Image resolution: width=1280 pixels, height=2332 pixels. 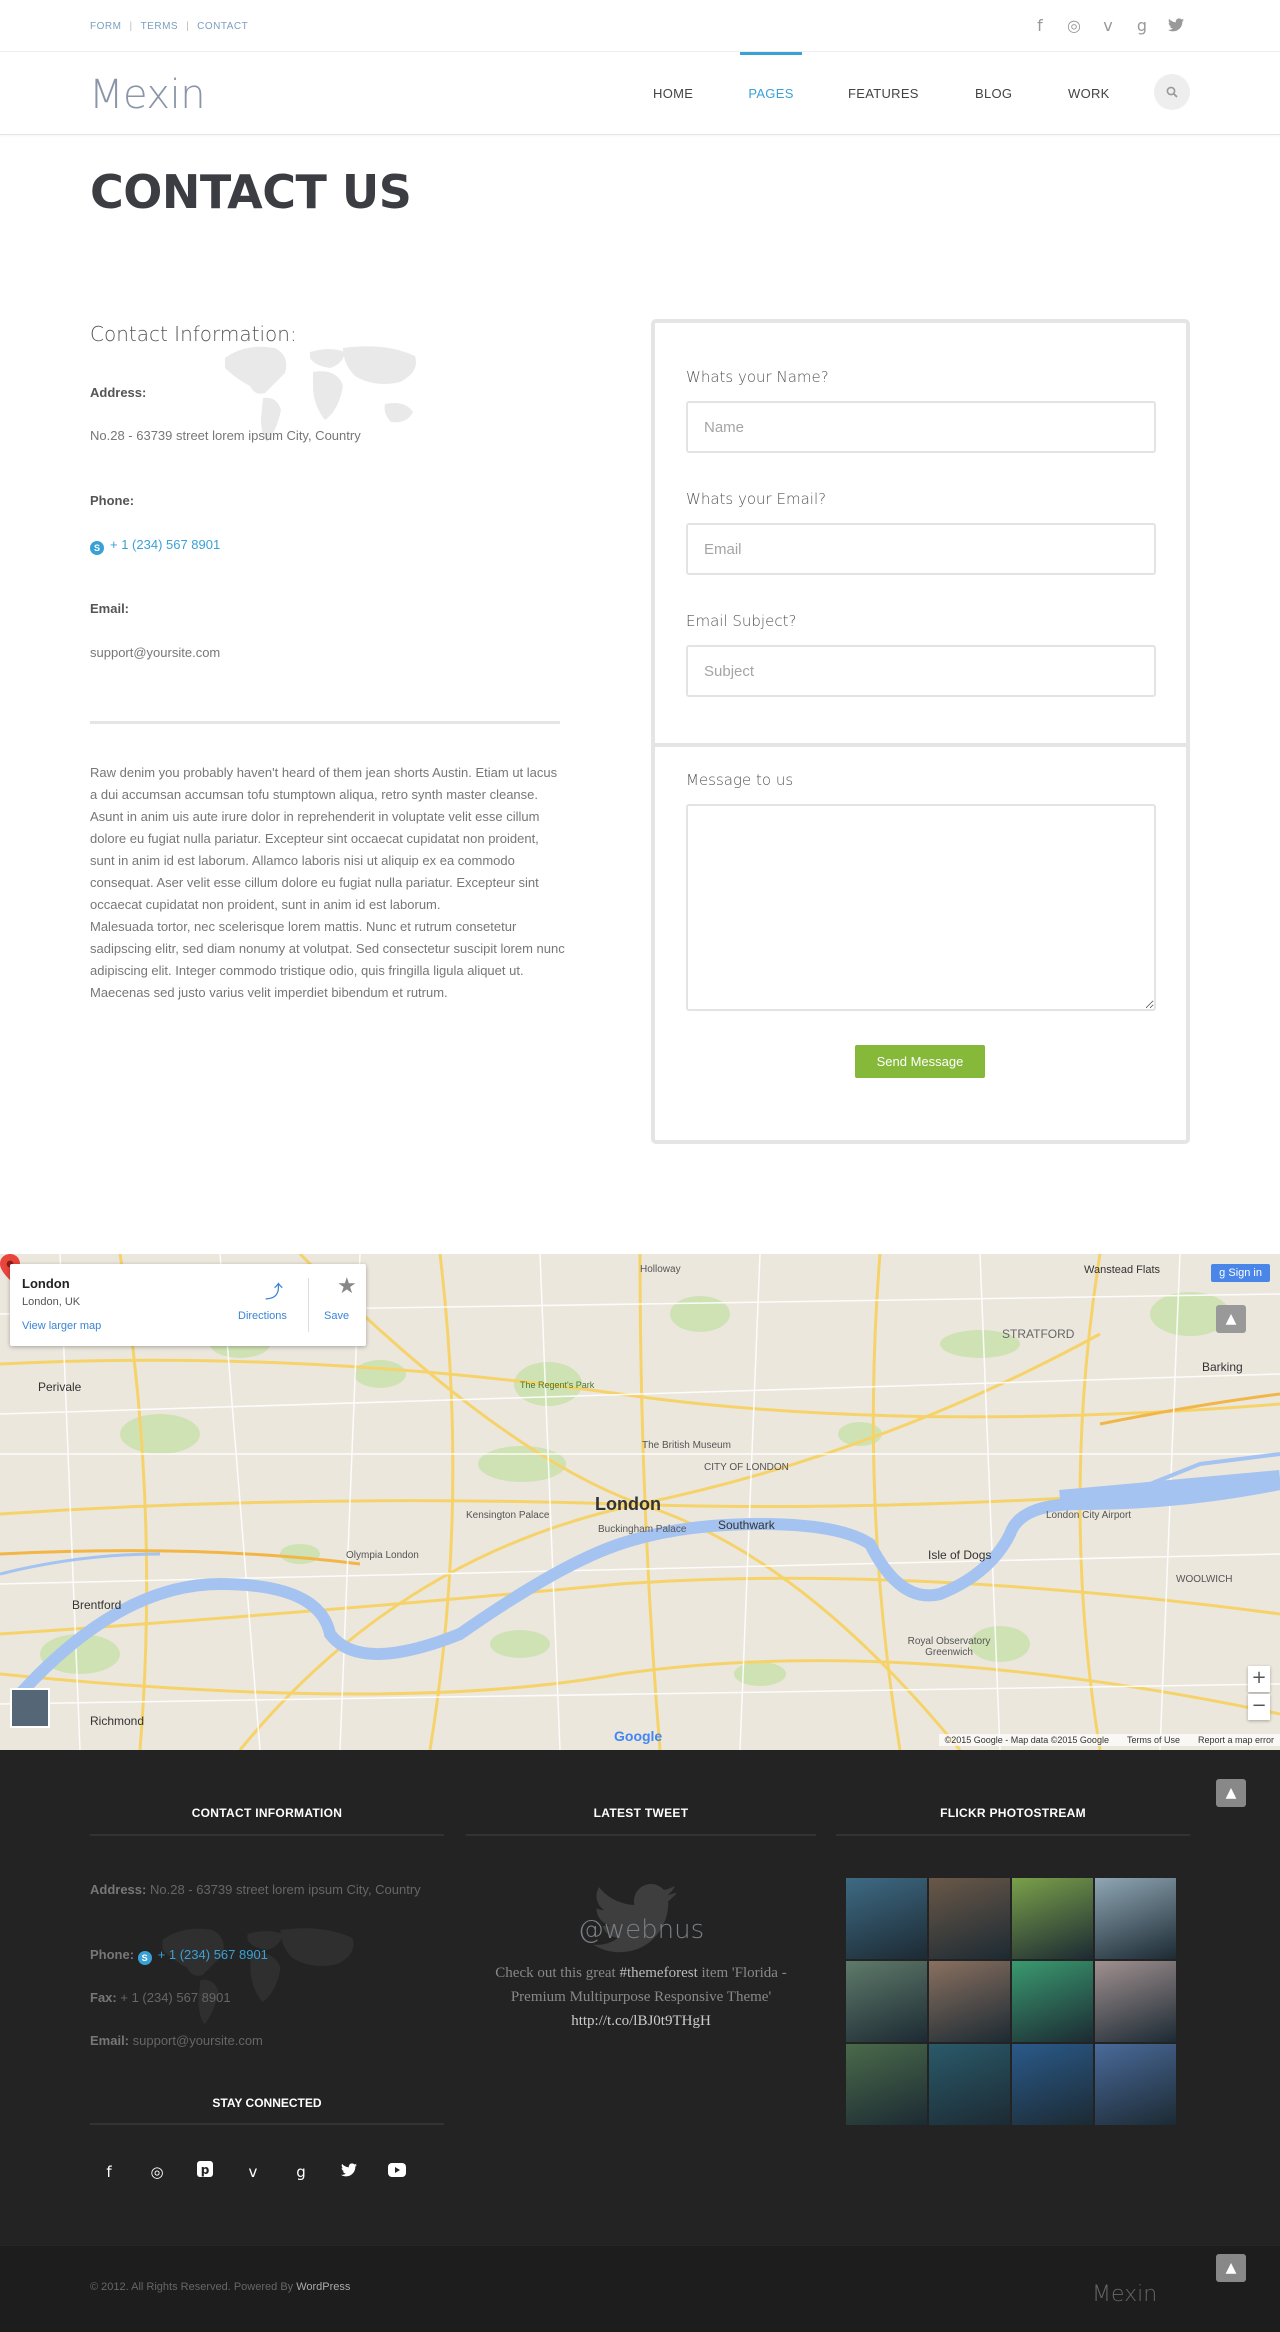 What do you see at coordinates (105, 26) in the screenshot?
I see `top-link-form: FORM` at bounding box center [105, 26].